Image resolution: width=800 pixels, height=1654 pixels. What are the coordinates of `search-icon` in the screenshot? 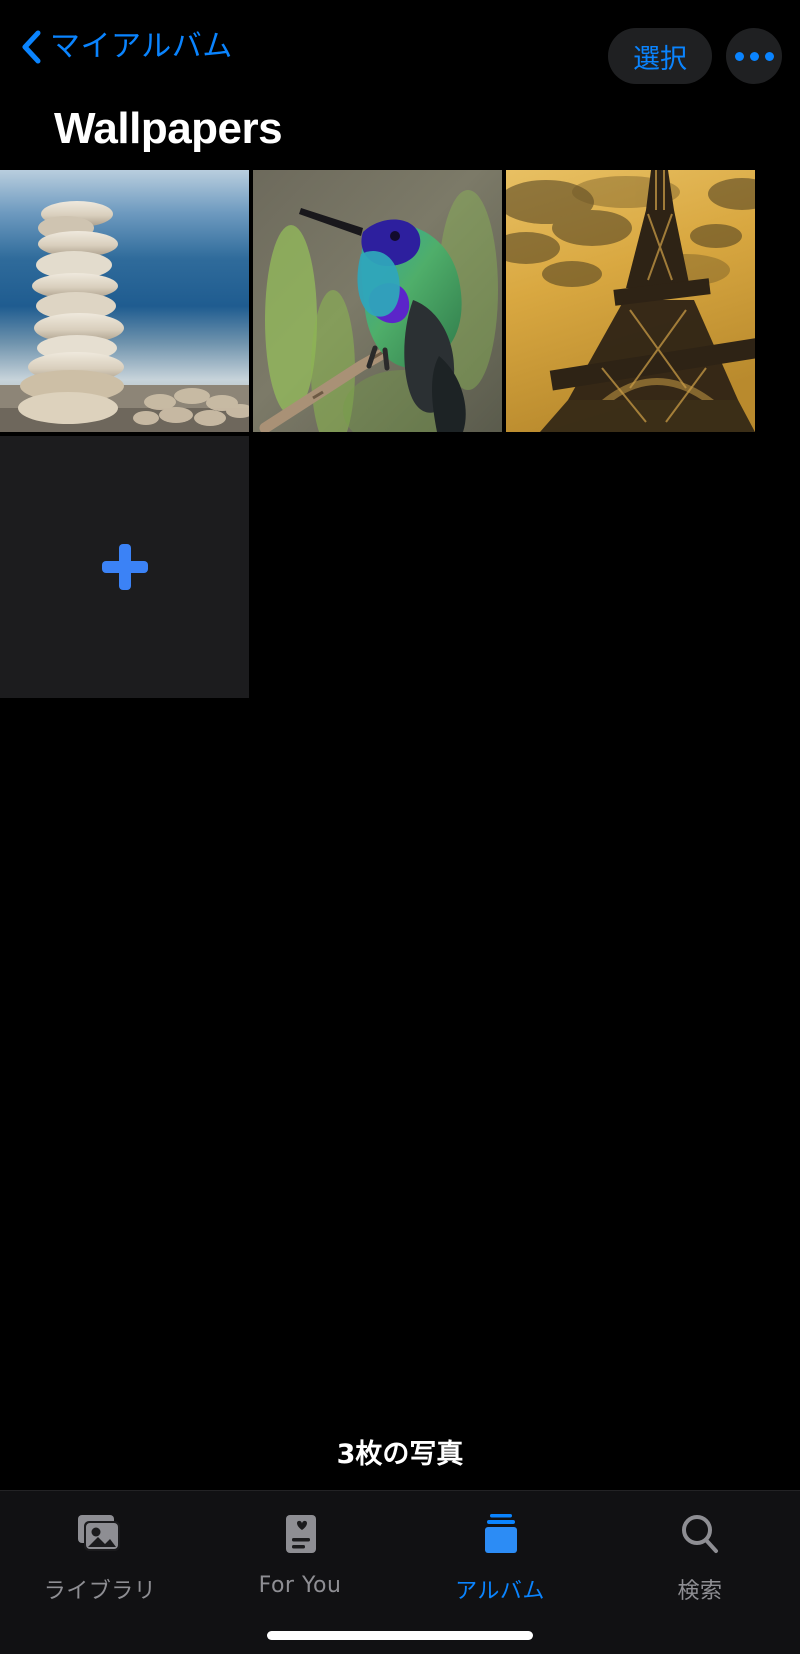 It's located at (700, 1535).